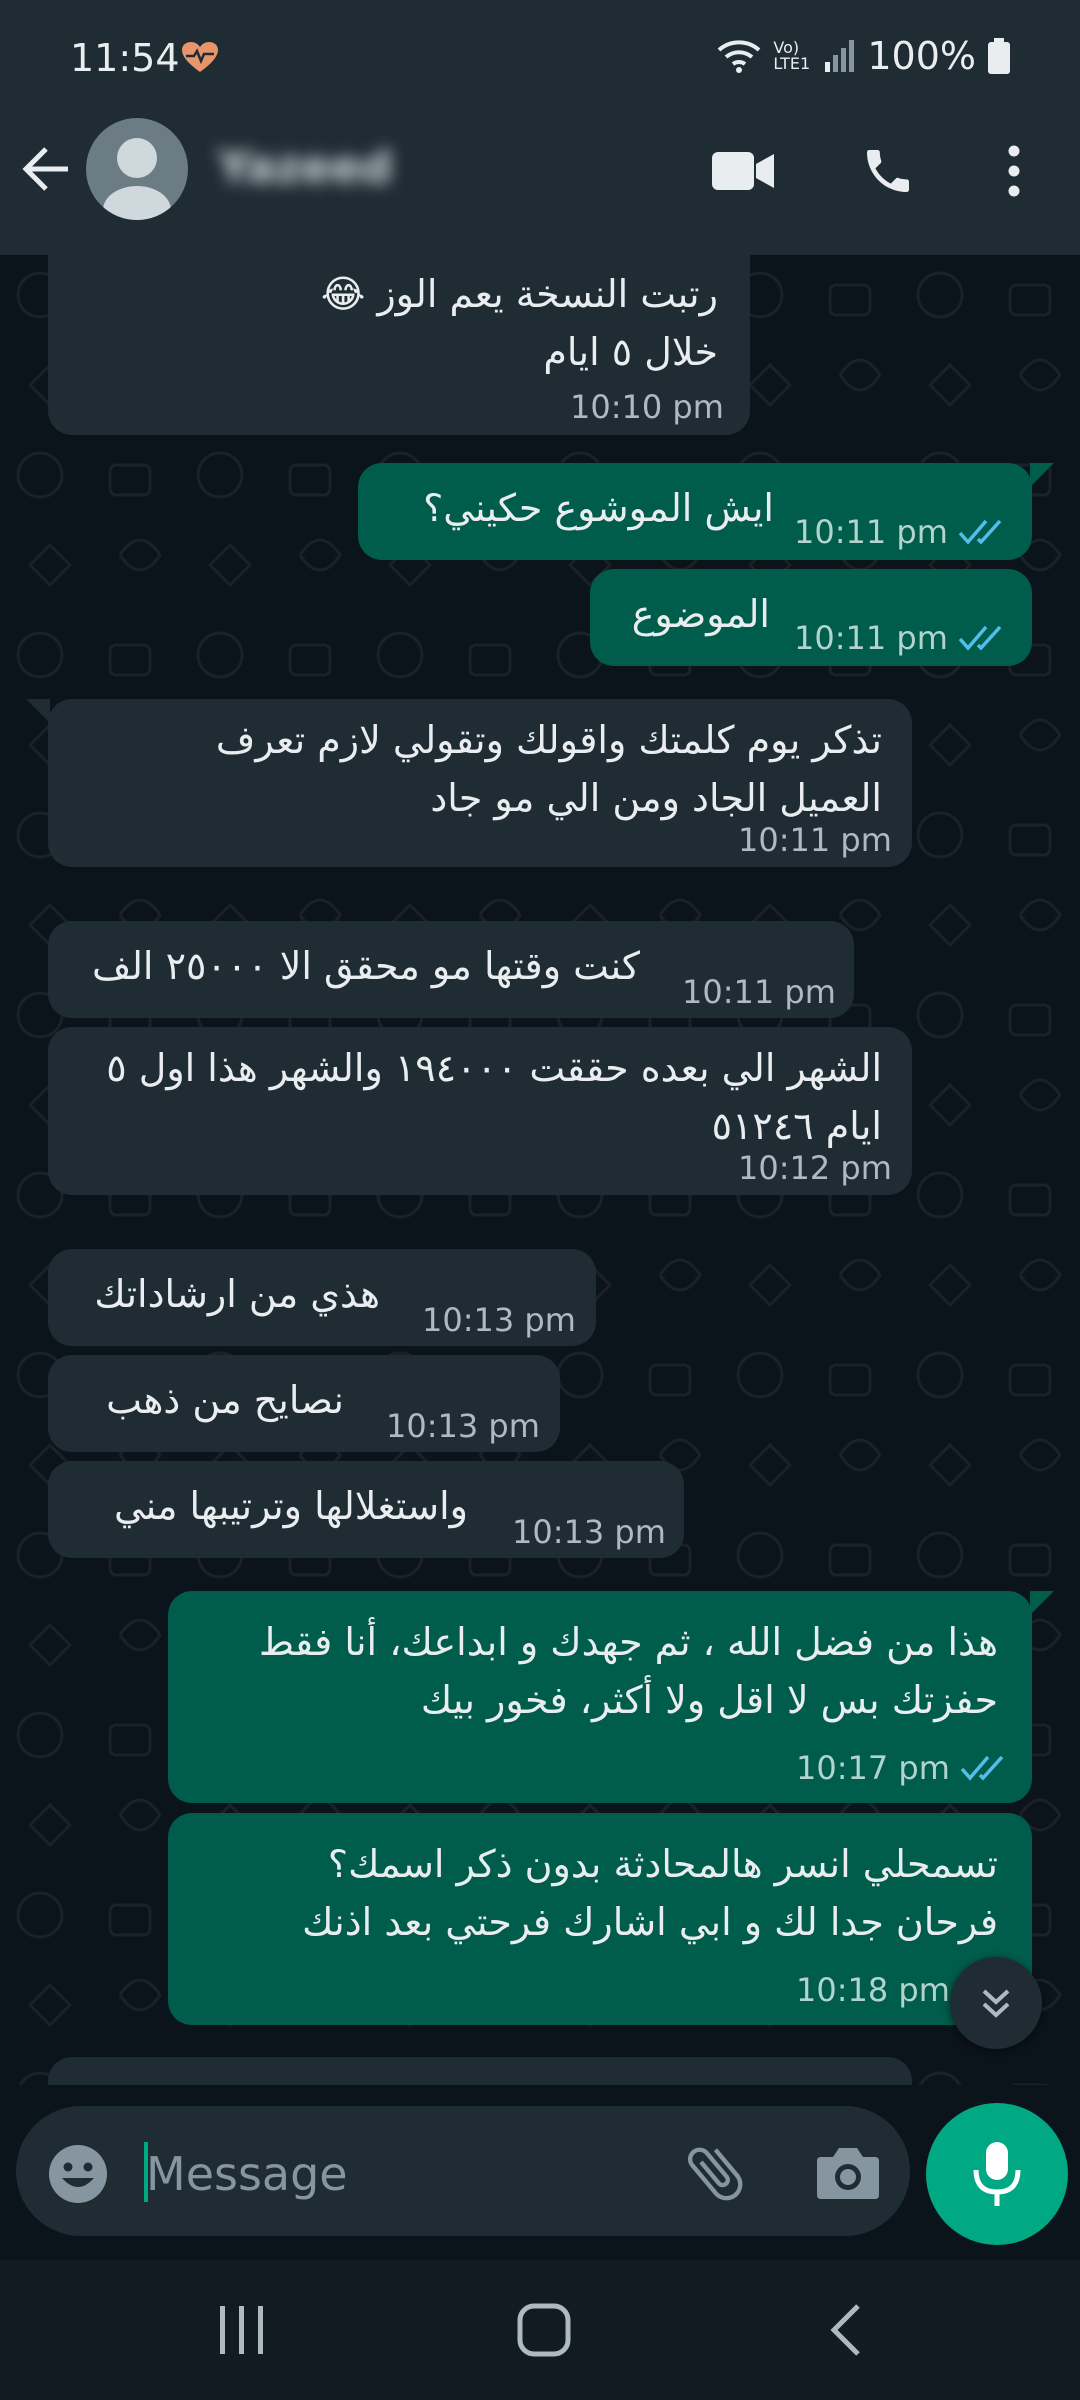 The height and width of the screenshot is (2400, 1080). I want to click on attach-icon, so click(715, 2173).